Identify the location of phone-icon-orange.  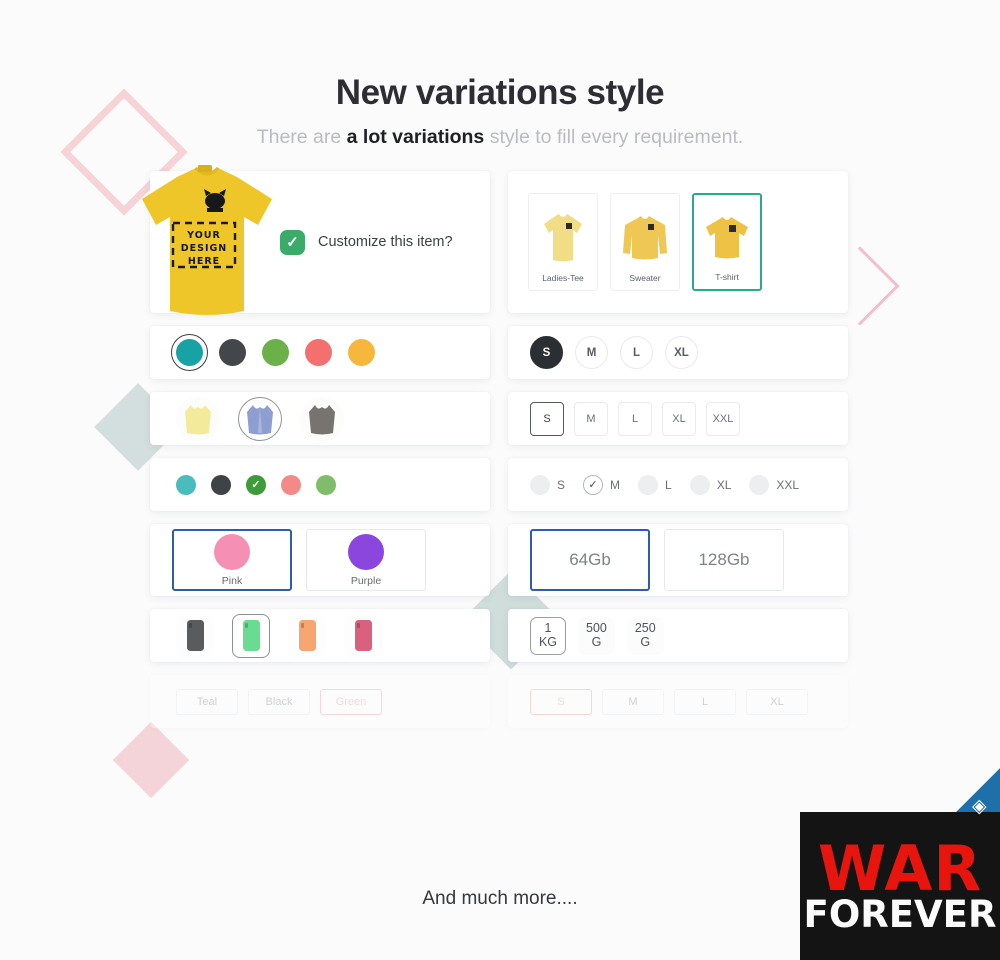
(307, 635).